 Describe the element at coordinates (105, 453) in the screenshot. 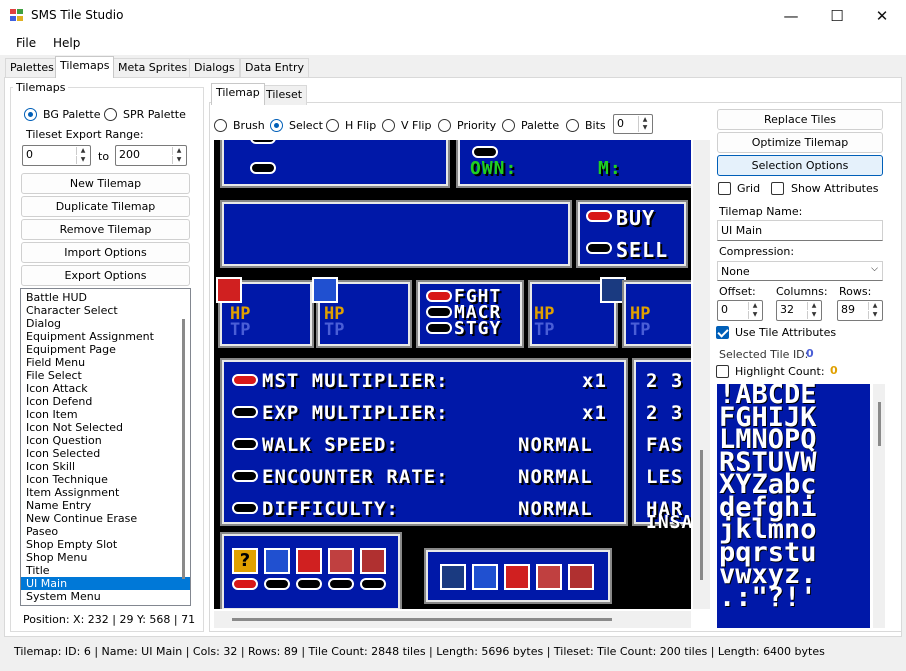

I see `list-item: Icon Selected` at that location.